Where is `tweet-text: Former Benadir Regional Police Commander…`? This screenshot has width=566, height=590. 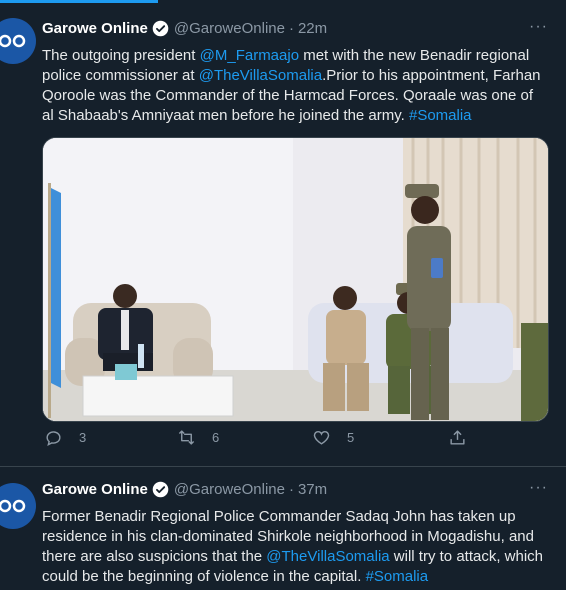 tweet-text: Former Benadir Regional Police Commander… is located at coordinates (294, 547).